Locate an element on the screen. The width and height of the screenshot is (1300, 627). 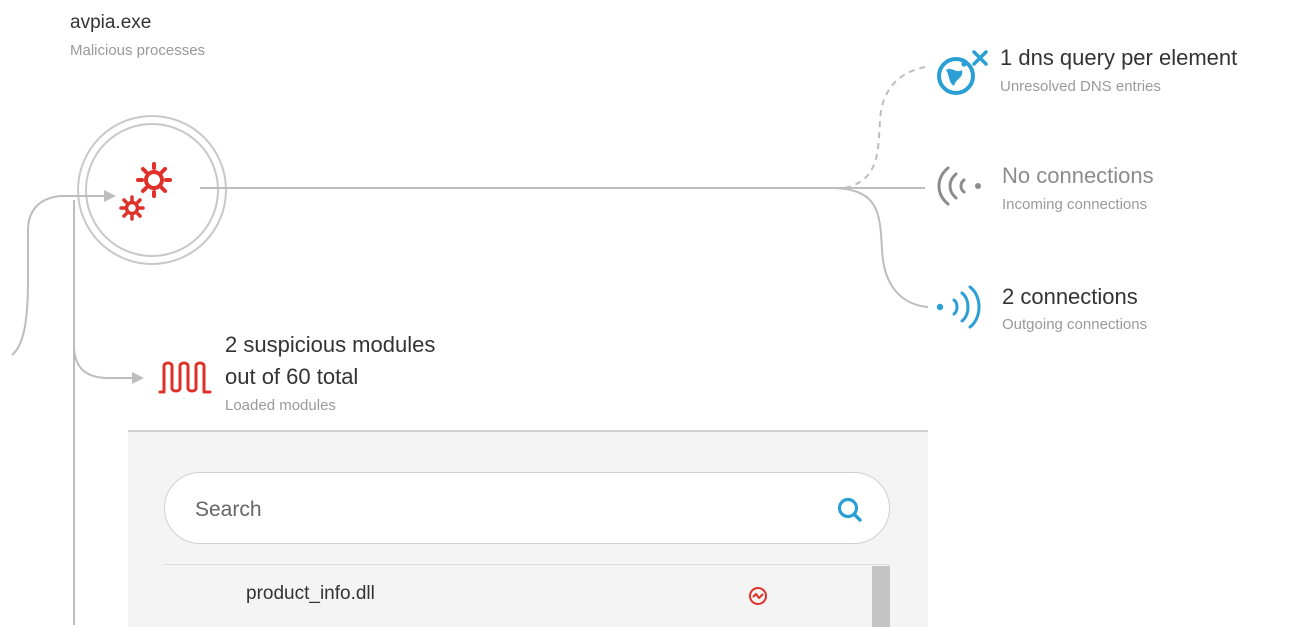
search-input is located at coordinates (505, 510).